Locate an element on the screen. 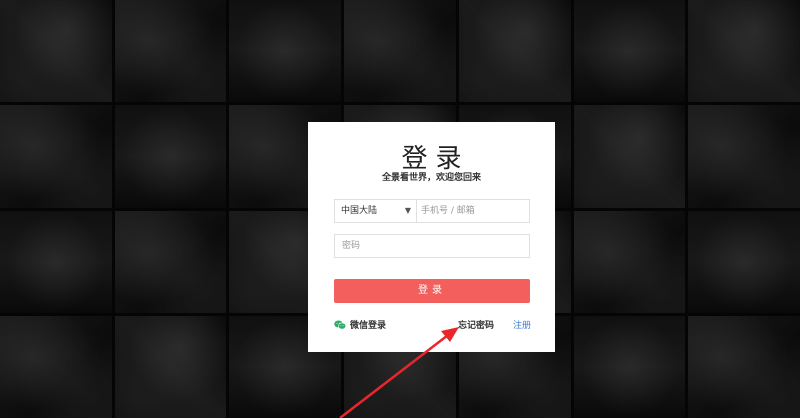 The image size is (800, 418). wechat-login-label: 微信登录 is located at coordinates (368, 326).